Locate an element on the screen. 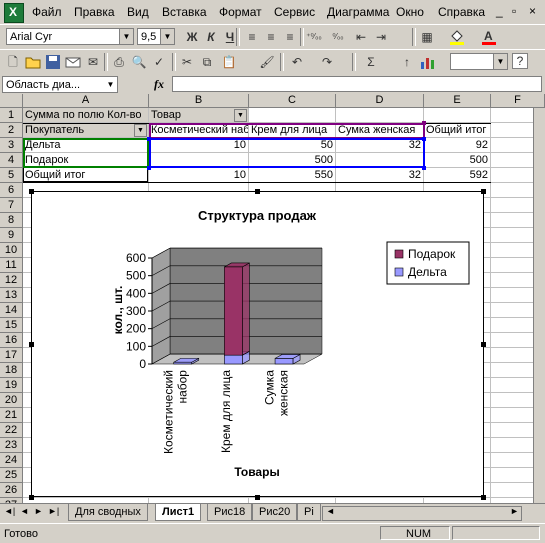  pivot-row-label: Подарок is located at coordinates (86, 160).